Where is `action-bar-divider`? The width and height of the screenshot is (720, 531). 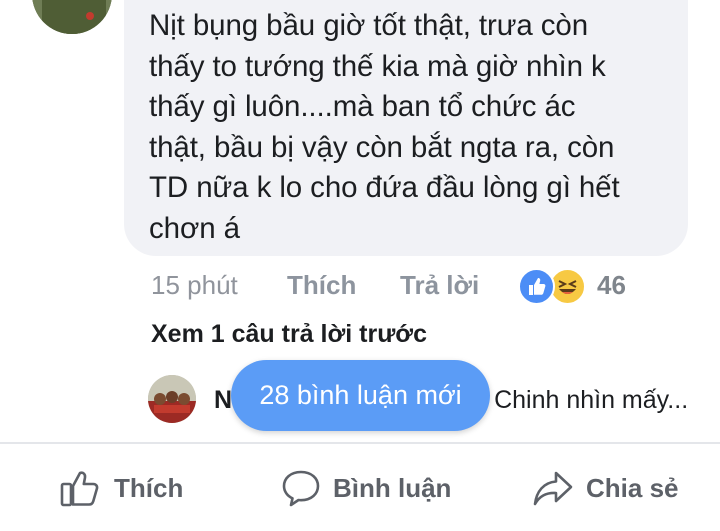
action-bar-divider is located at coordinates (360, 443).